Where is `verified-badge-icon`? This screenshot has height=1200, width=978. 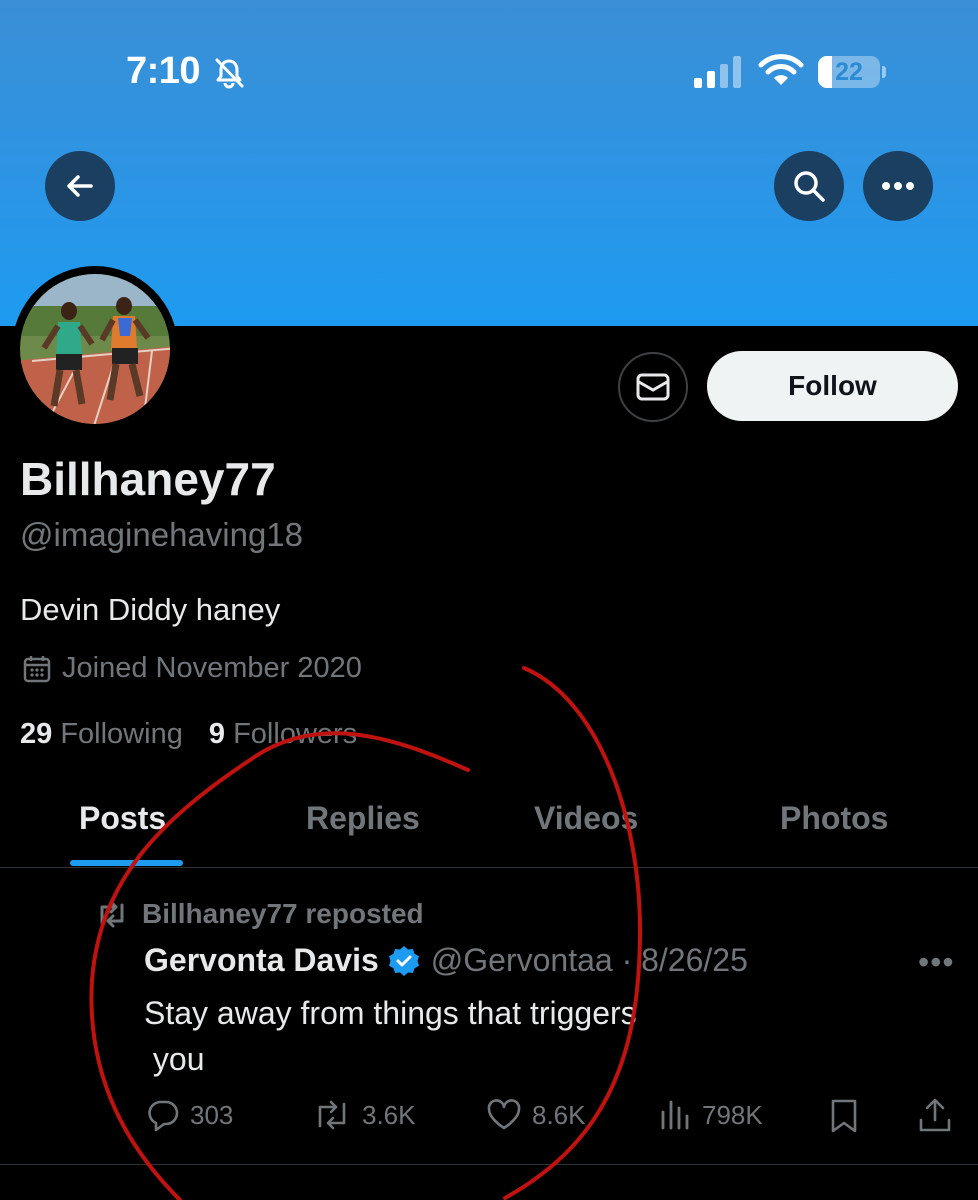 verified-badge-icon is located at coordinates (403, 960).